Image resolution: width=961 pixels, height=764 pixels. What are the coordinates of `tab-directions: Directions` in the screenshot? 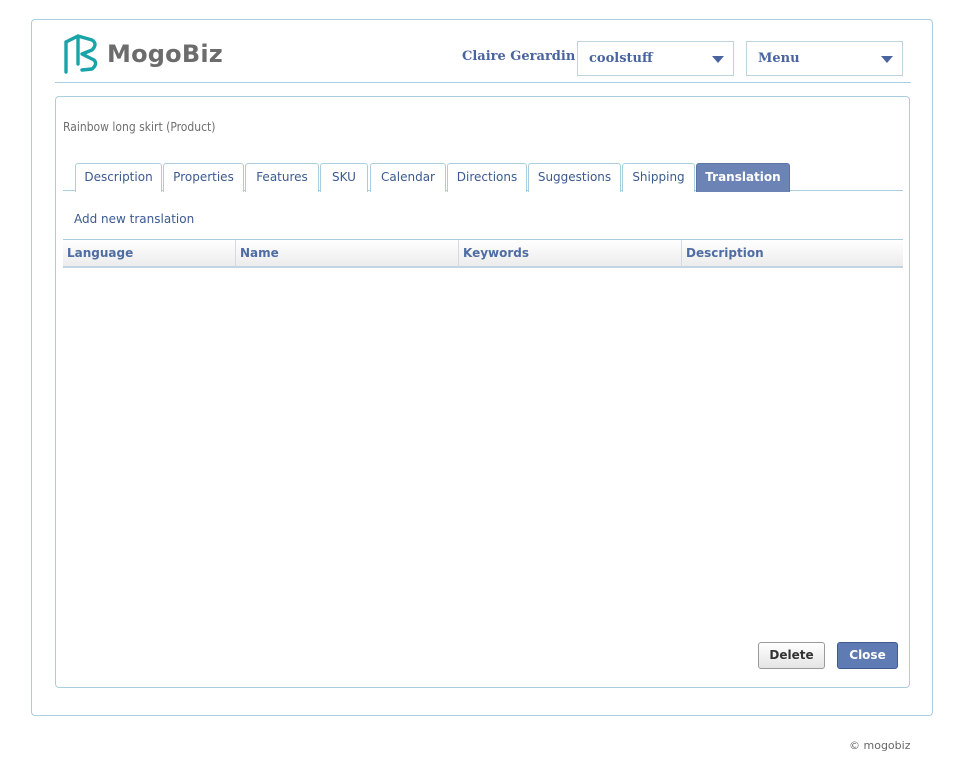 It's located at (487, 177).